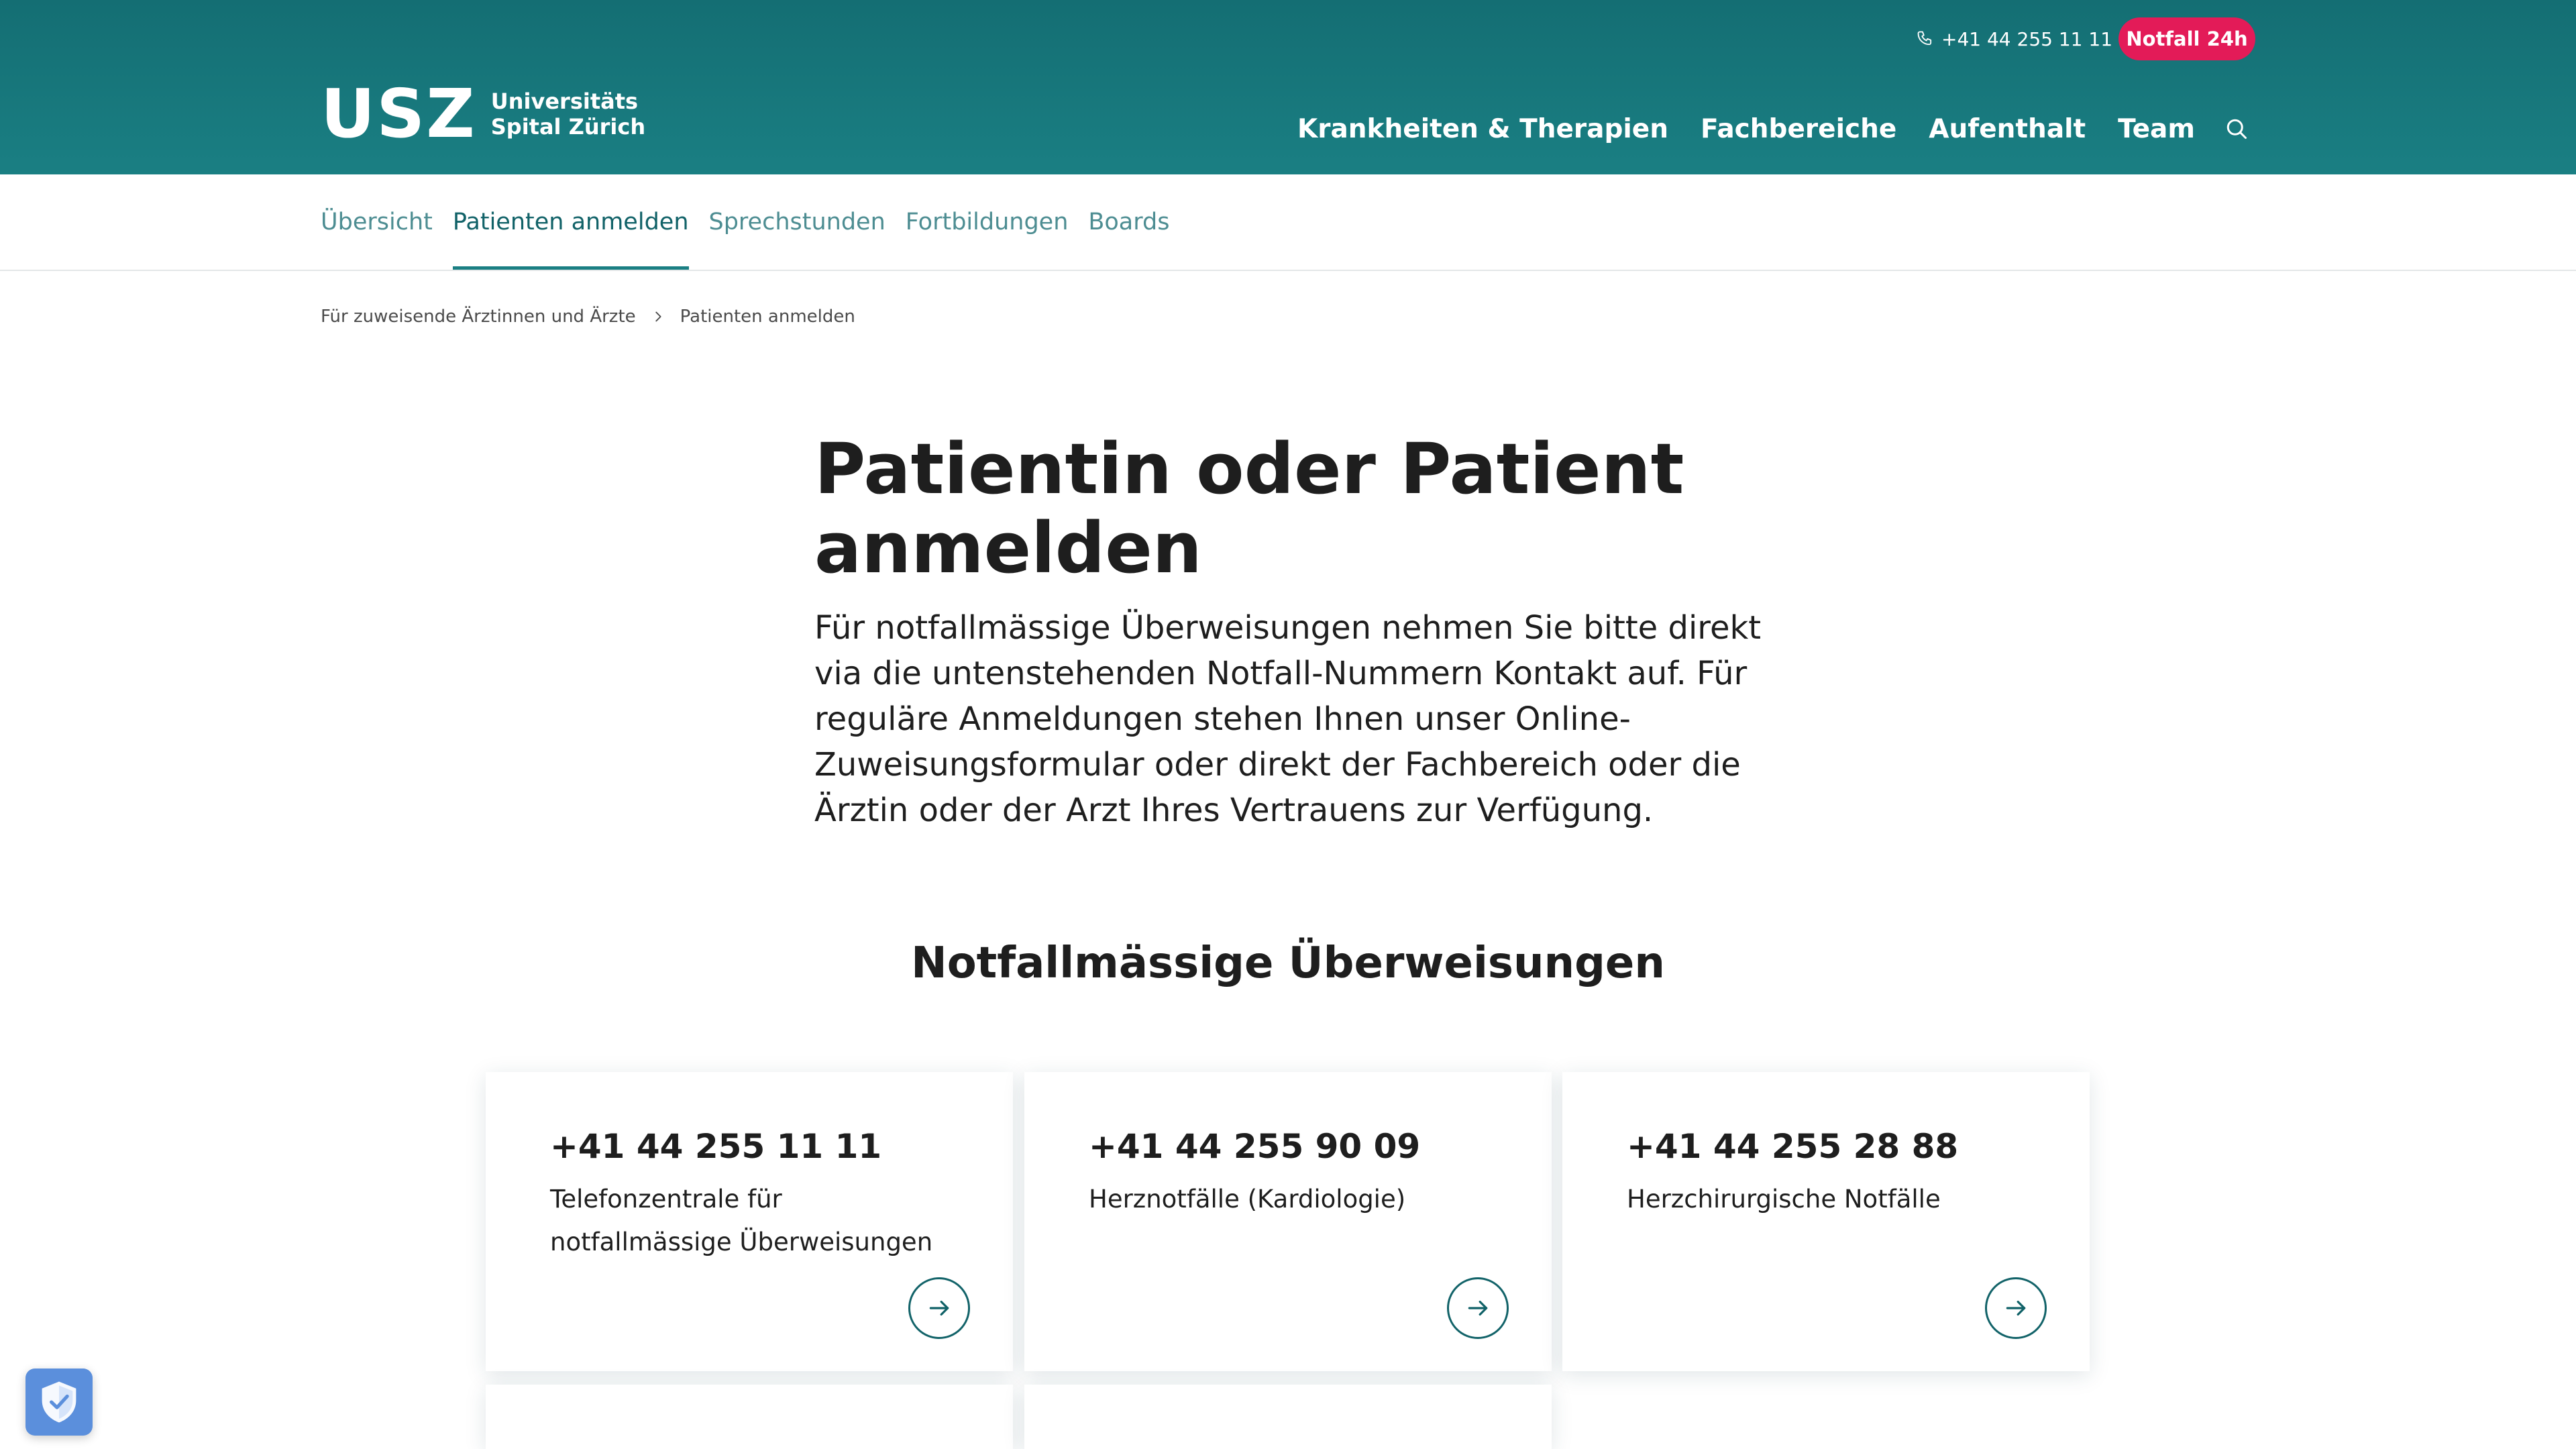 The height and width of the screenshot is (1449, 2576). I want to click on nav-aufenthalt: Aufenthalt, so click(2007, 129).